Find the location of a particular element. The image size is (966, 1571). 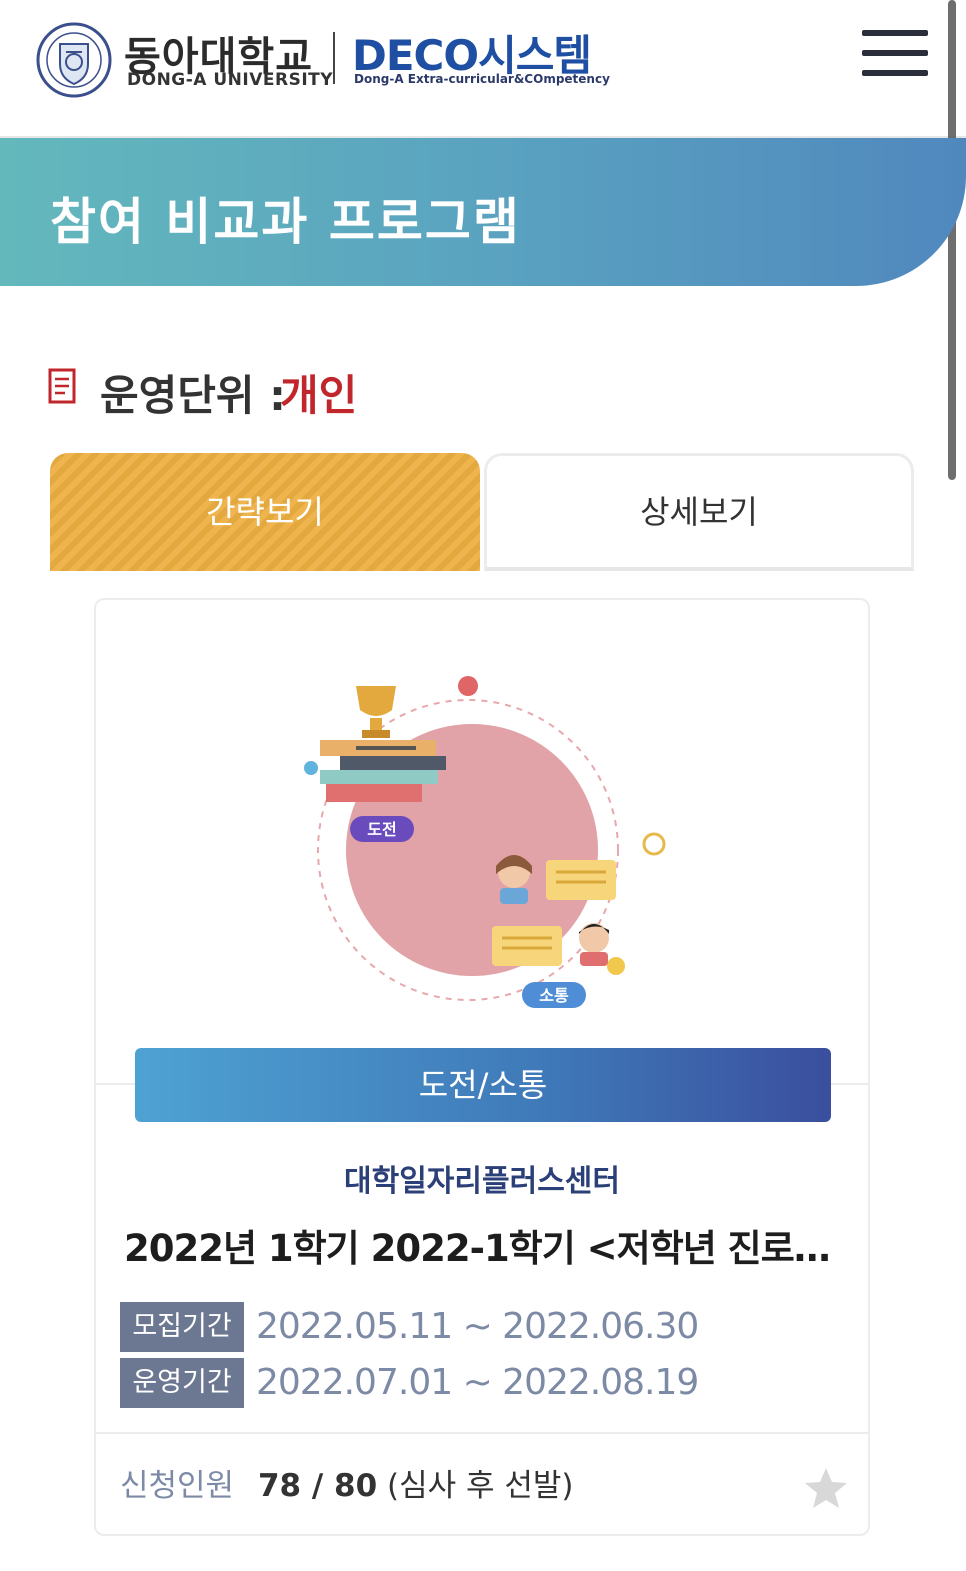

operation-period-label: 운영기간 is located at coordinates (182, 1383).